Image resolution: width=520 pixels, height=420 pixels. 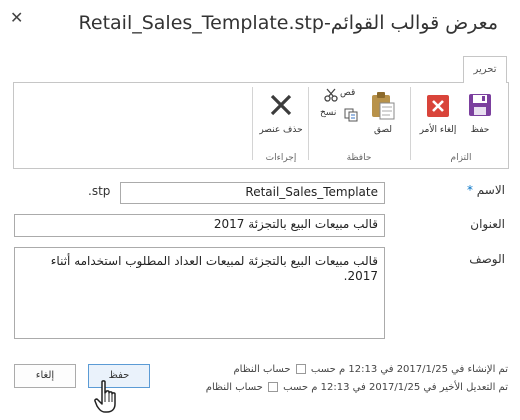 I want to click on cancel-ribbon-button: إلغاء الأمر, so click(x=438, y=114).